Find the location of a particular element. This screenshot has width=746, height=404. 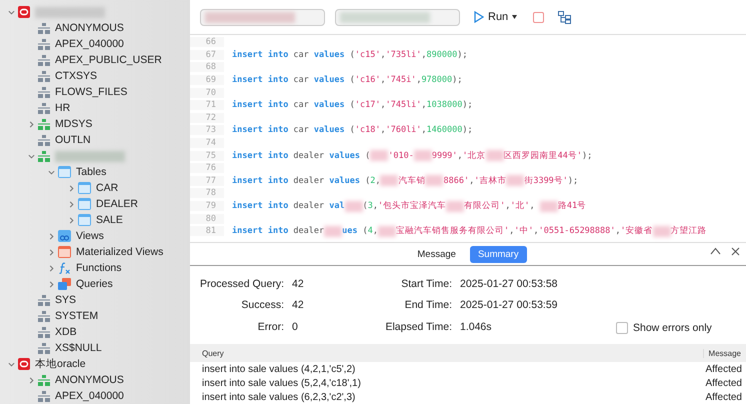

play-icon is located at coordinates (479, 17).